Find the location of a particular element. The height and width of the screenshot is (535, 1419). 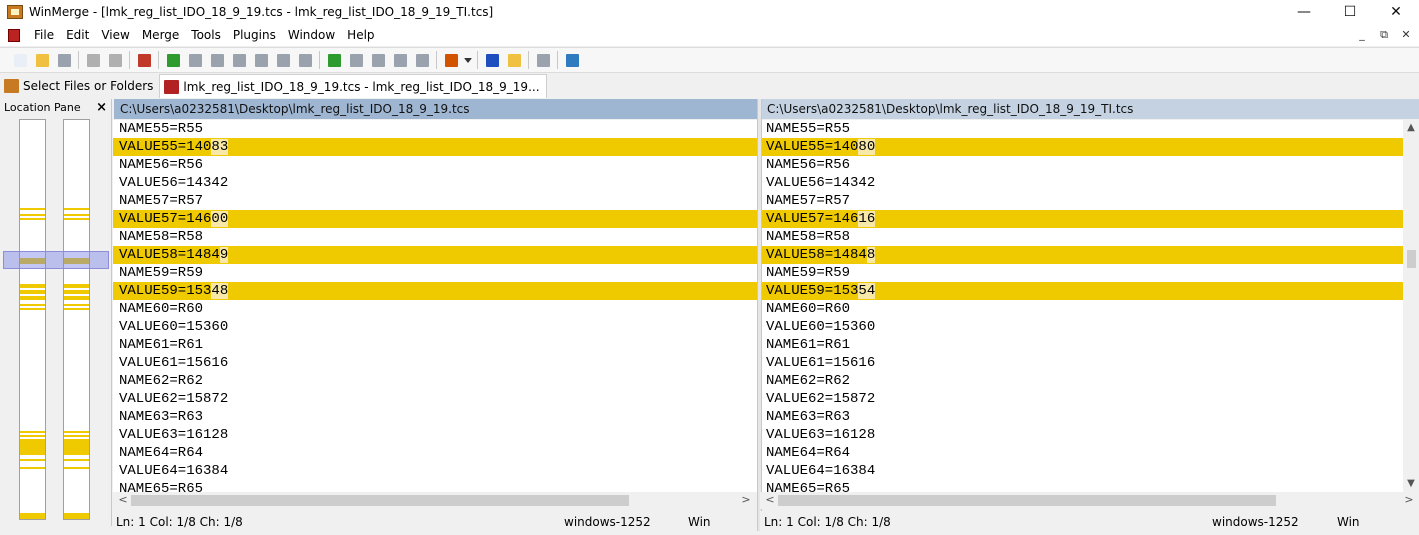

first-diff-button is located at coordinates (217, 60).